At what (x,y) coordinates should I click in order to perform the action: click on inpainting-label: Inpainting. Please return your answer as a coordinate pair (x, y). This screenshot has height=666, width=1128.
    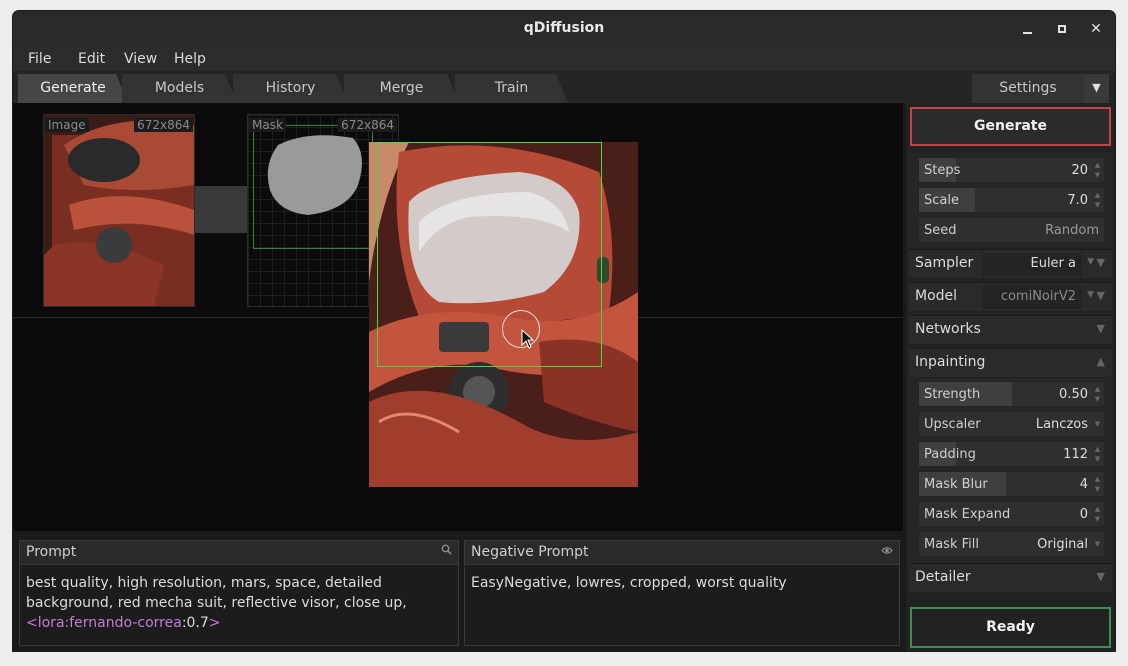
    Looking at the image, I should click on (950, 362).